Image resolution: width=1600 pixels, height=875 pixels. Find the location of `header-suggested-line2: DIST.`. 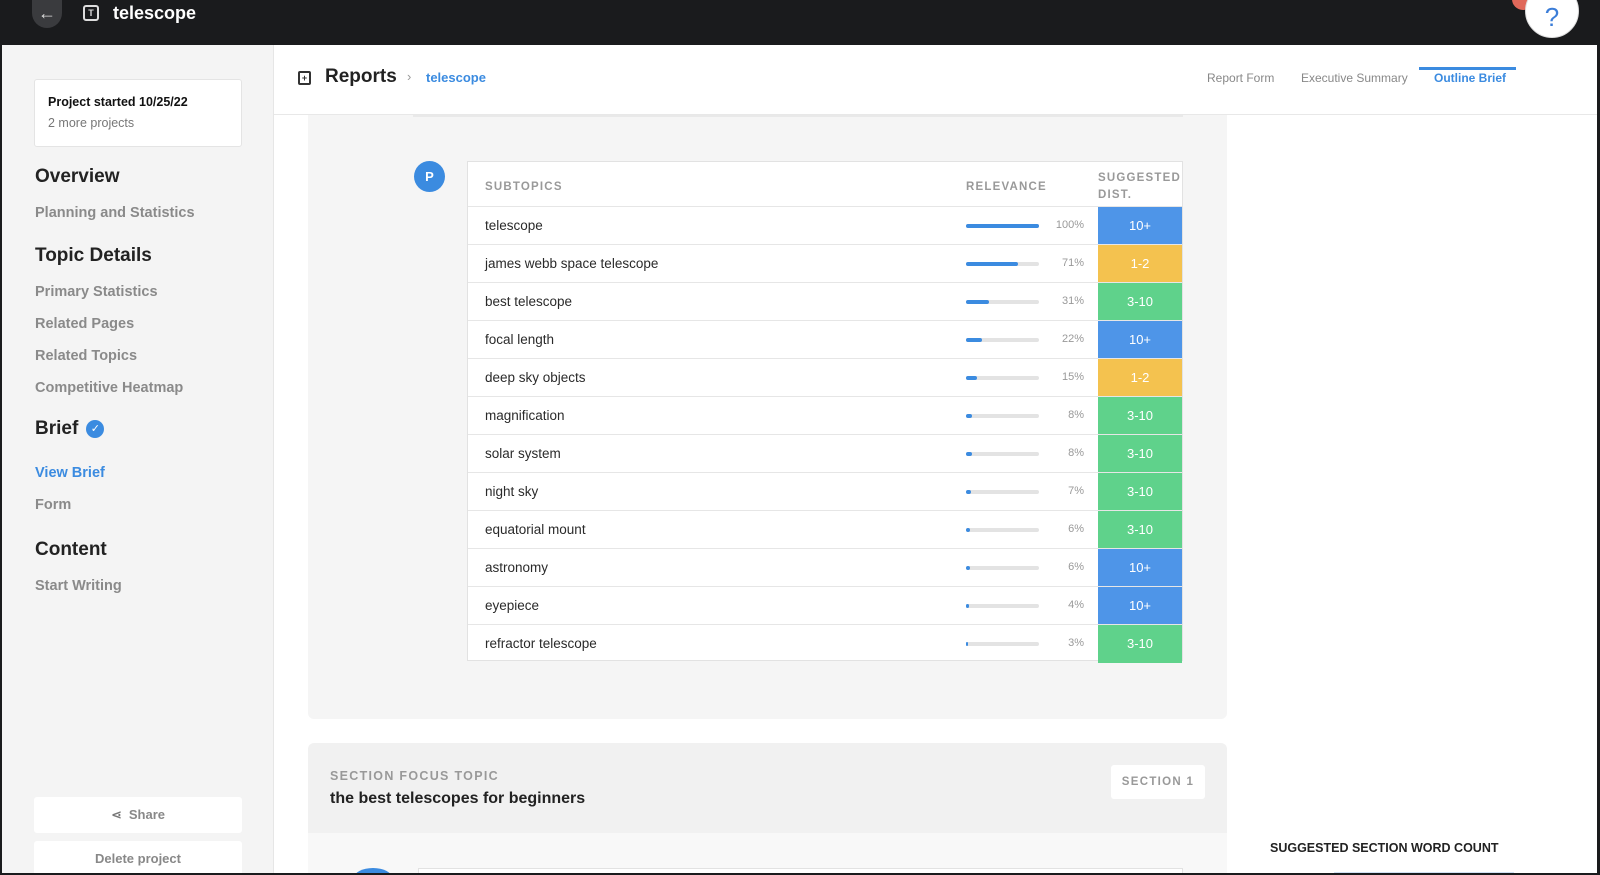

header-suggested-line2: DIST. is located at coordinates (1115, 195).